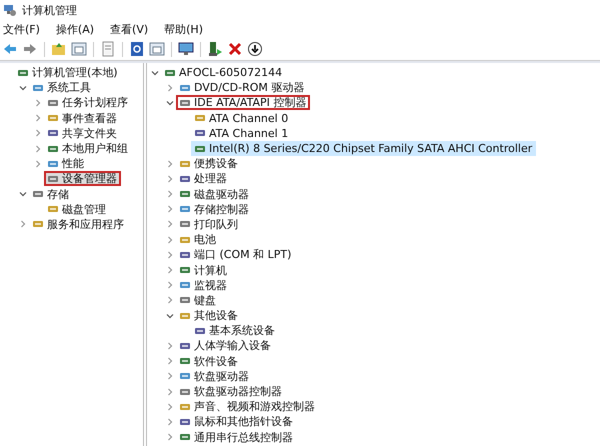  Describe the element at coordinates (198, 300) in the screenshot. I see `tree-item: 键盘` at that location.